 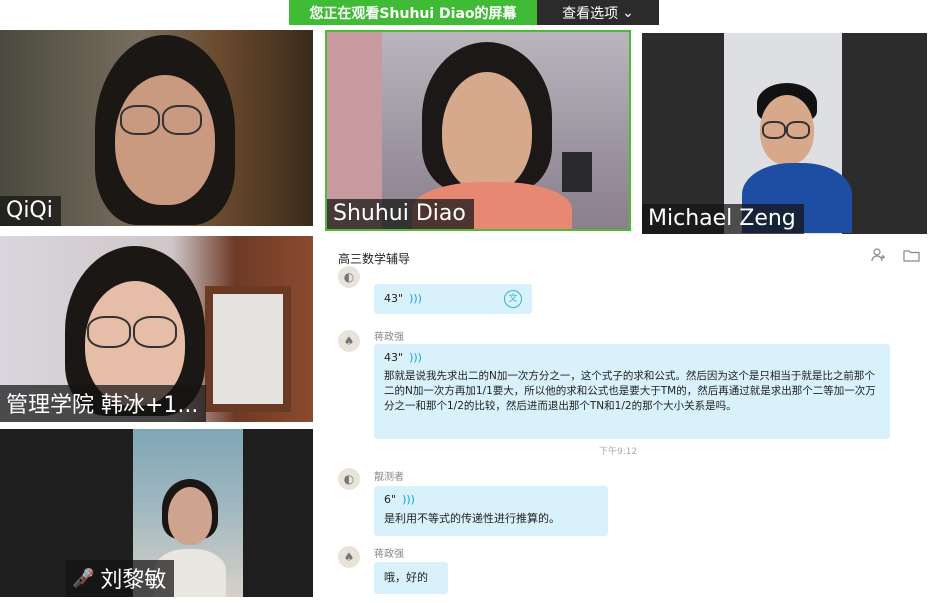 What do you see at coordinates (590, 13) in the screenshot?
I see `view-options-label: 查看选项` at bounding box center [590, 13].